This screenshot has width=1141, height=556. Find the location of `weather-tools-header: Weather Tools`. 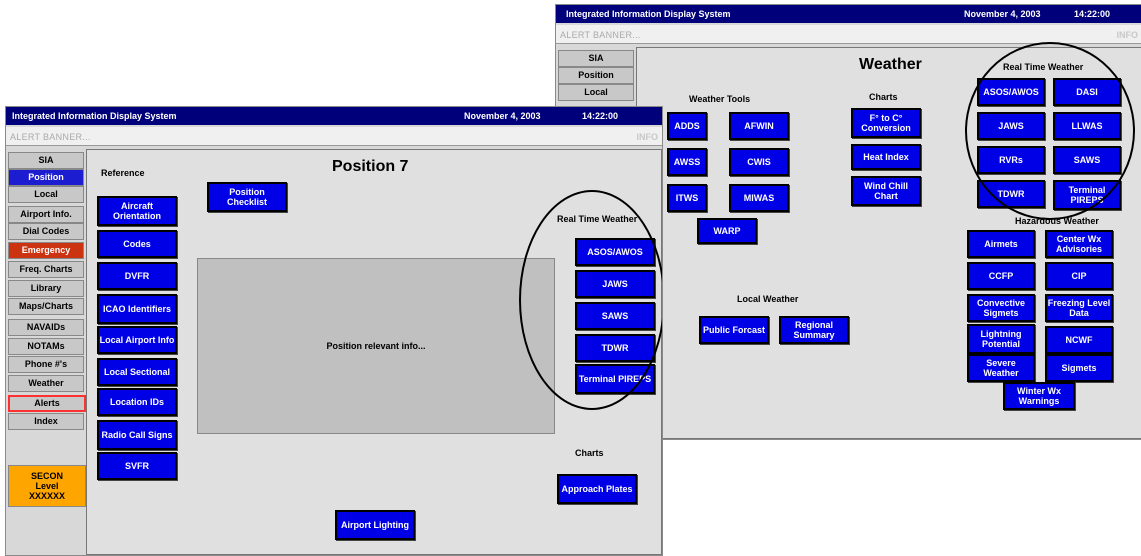

weather-tools-header: Weather Tools is located at coordinates (720, 99).